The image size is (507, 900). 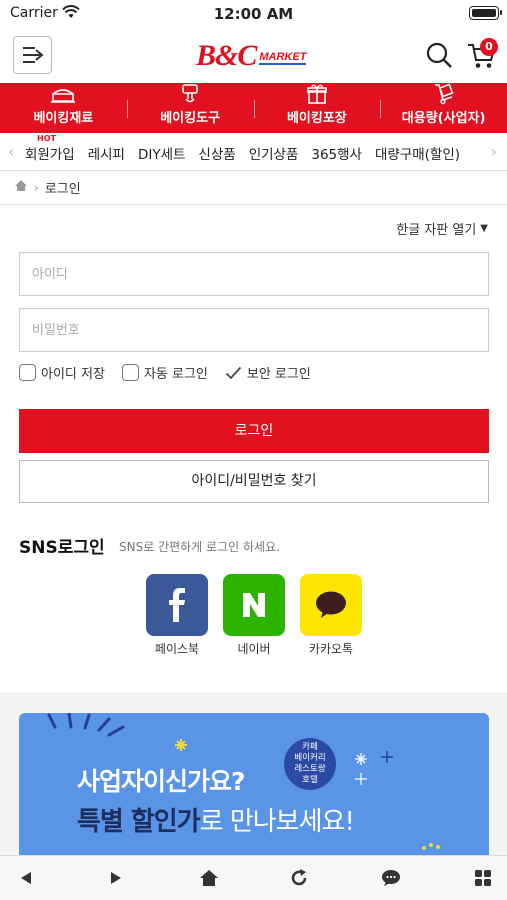 What do you see at coordinates (310, 780) in the screenshot?
I see `badge-line: 호텔` at bounding box center [310, 780].